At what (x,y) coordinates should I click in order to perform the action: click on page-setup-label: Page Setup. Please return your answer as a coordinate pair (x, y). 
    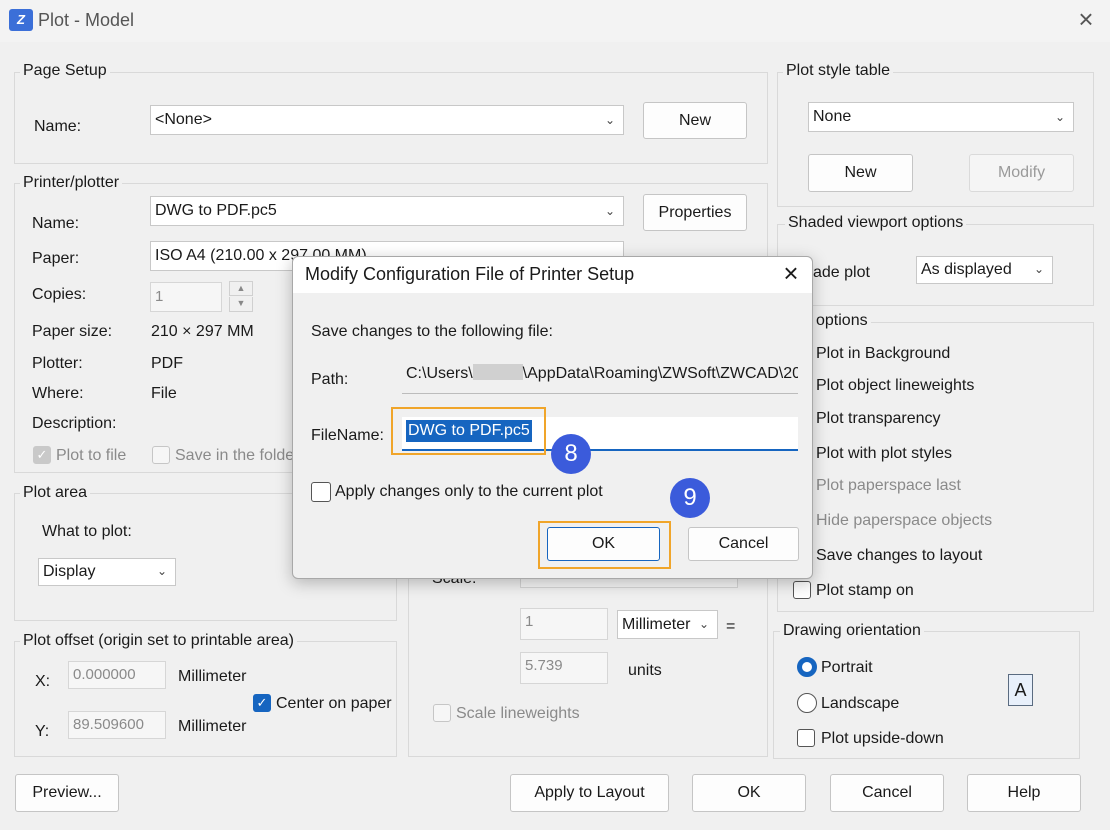
    Looking at the image, I should click on (65, 71).